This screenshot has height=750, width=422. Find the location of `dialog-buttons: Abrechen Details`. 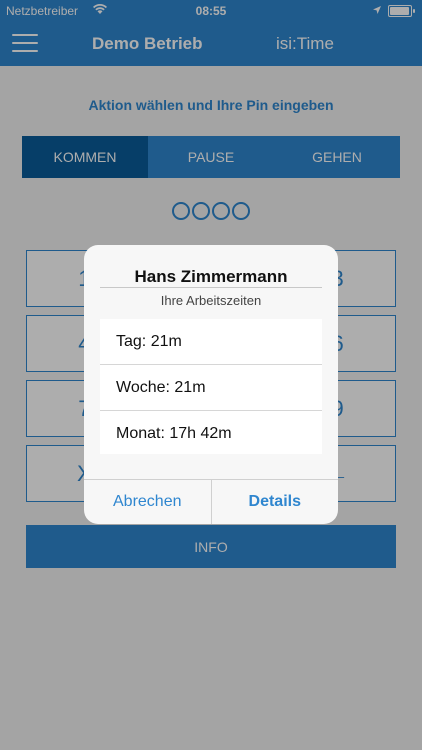

dialog-buttons: Abrechen Details is located at coordinates (211, 501).